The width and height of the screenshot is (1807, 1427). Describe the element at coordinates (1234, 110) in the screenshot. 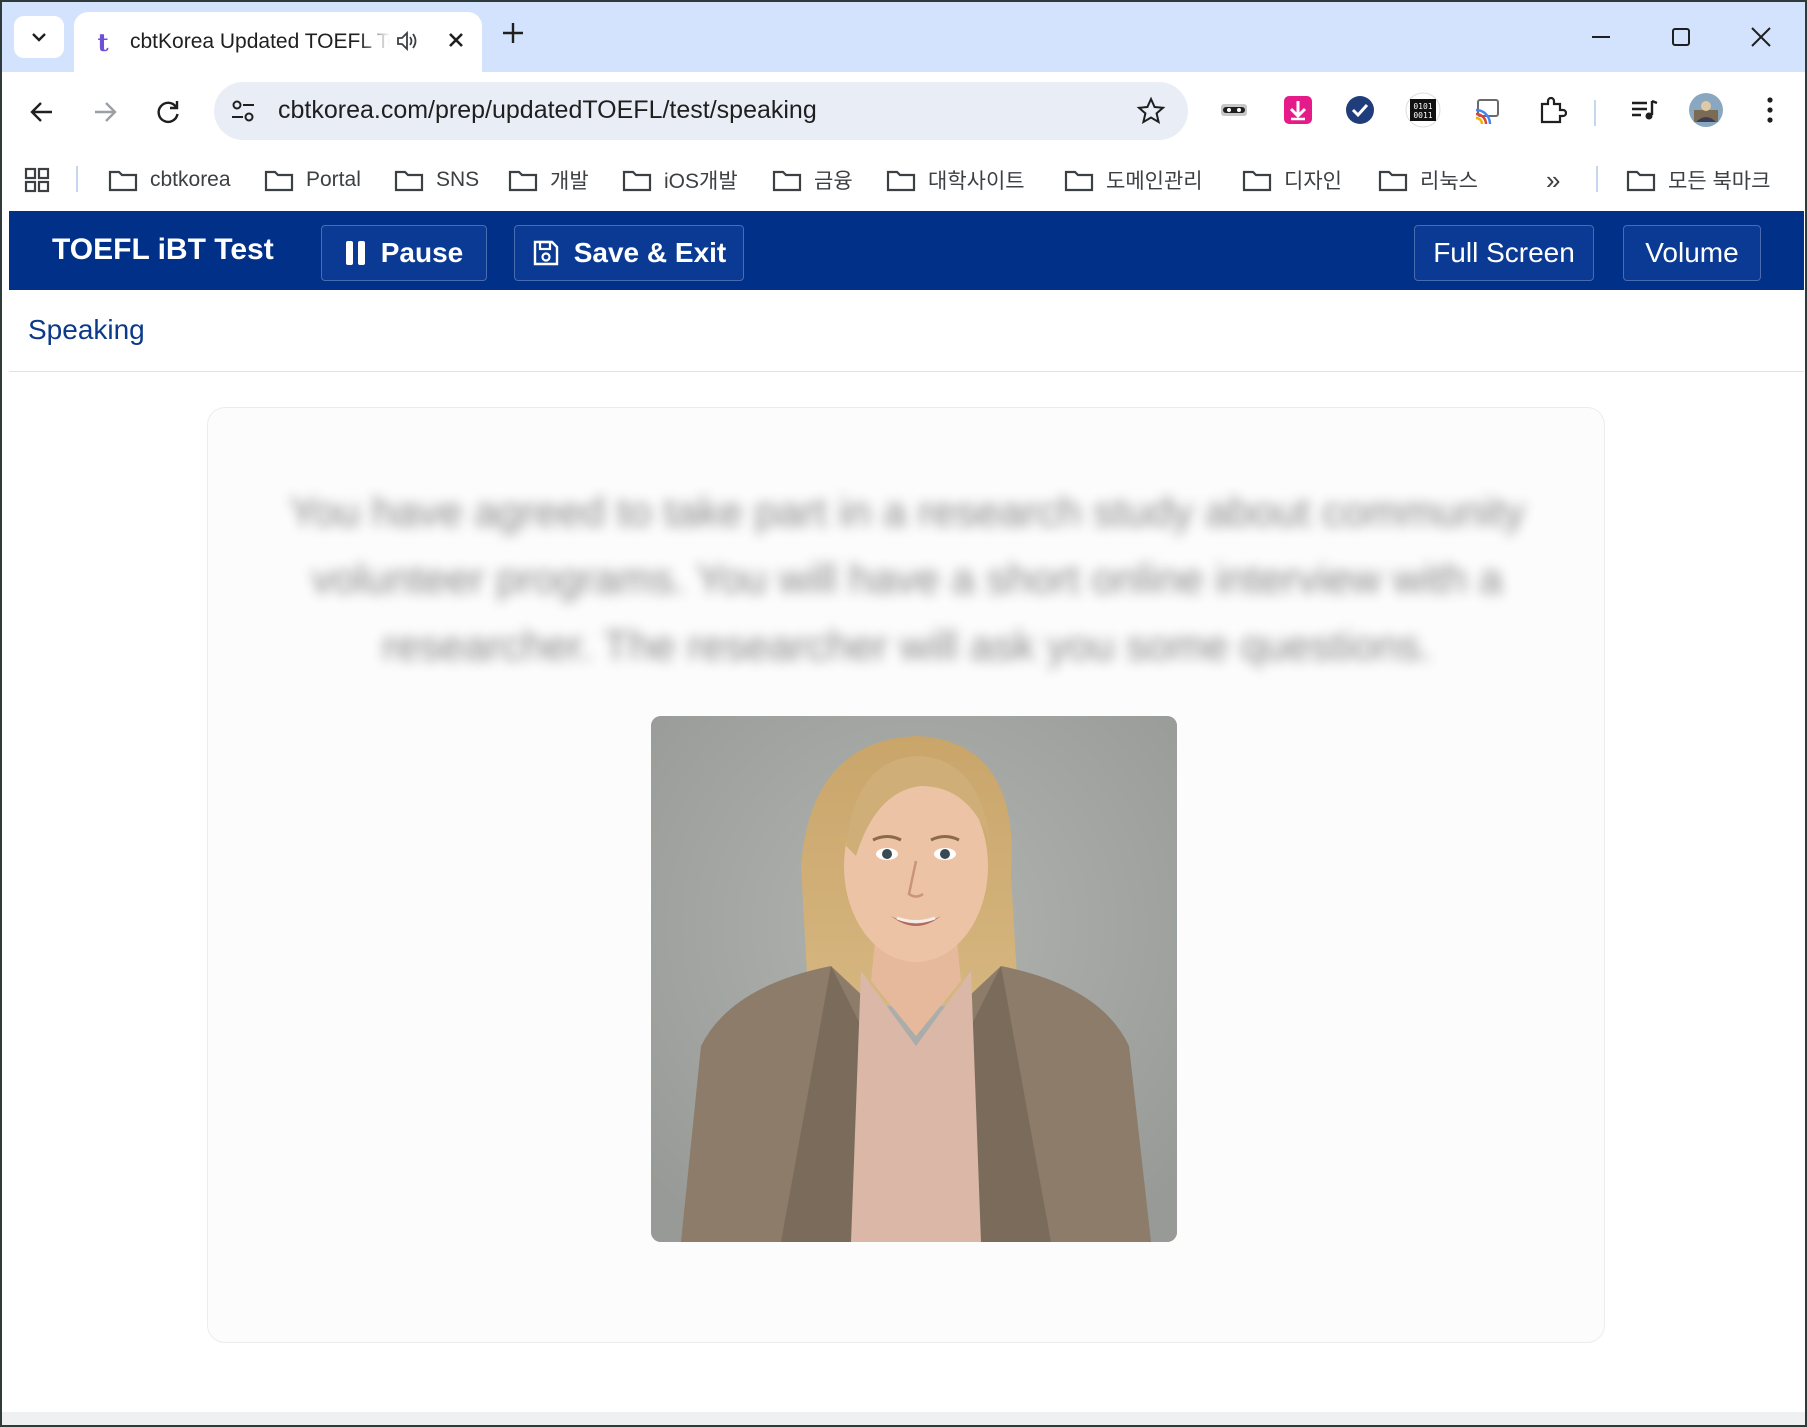

I see `incognito-mask-icon` at that location.